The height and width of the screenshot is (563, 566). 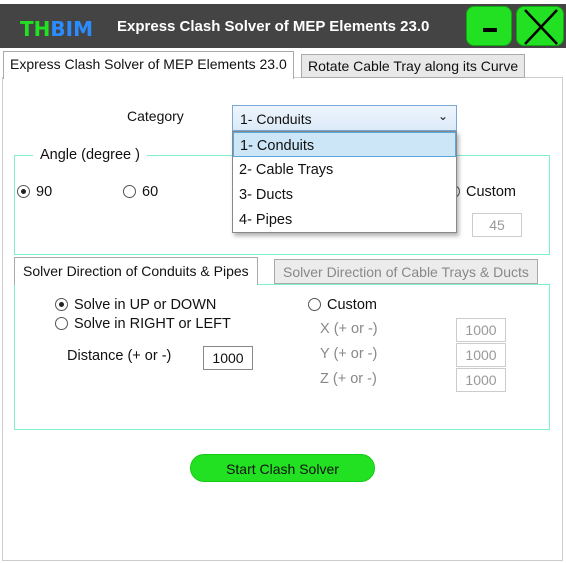 What do you see at coordinates (497, 225) in the screenshot?
I see `custom-angle-input: 45` at bounding box center [497, 225].